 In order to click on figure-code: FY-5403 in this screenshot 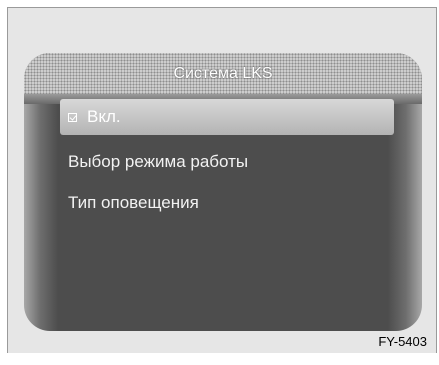, I will do `click(402, 341)`.